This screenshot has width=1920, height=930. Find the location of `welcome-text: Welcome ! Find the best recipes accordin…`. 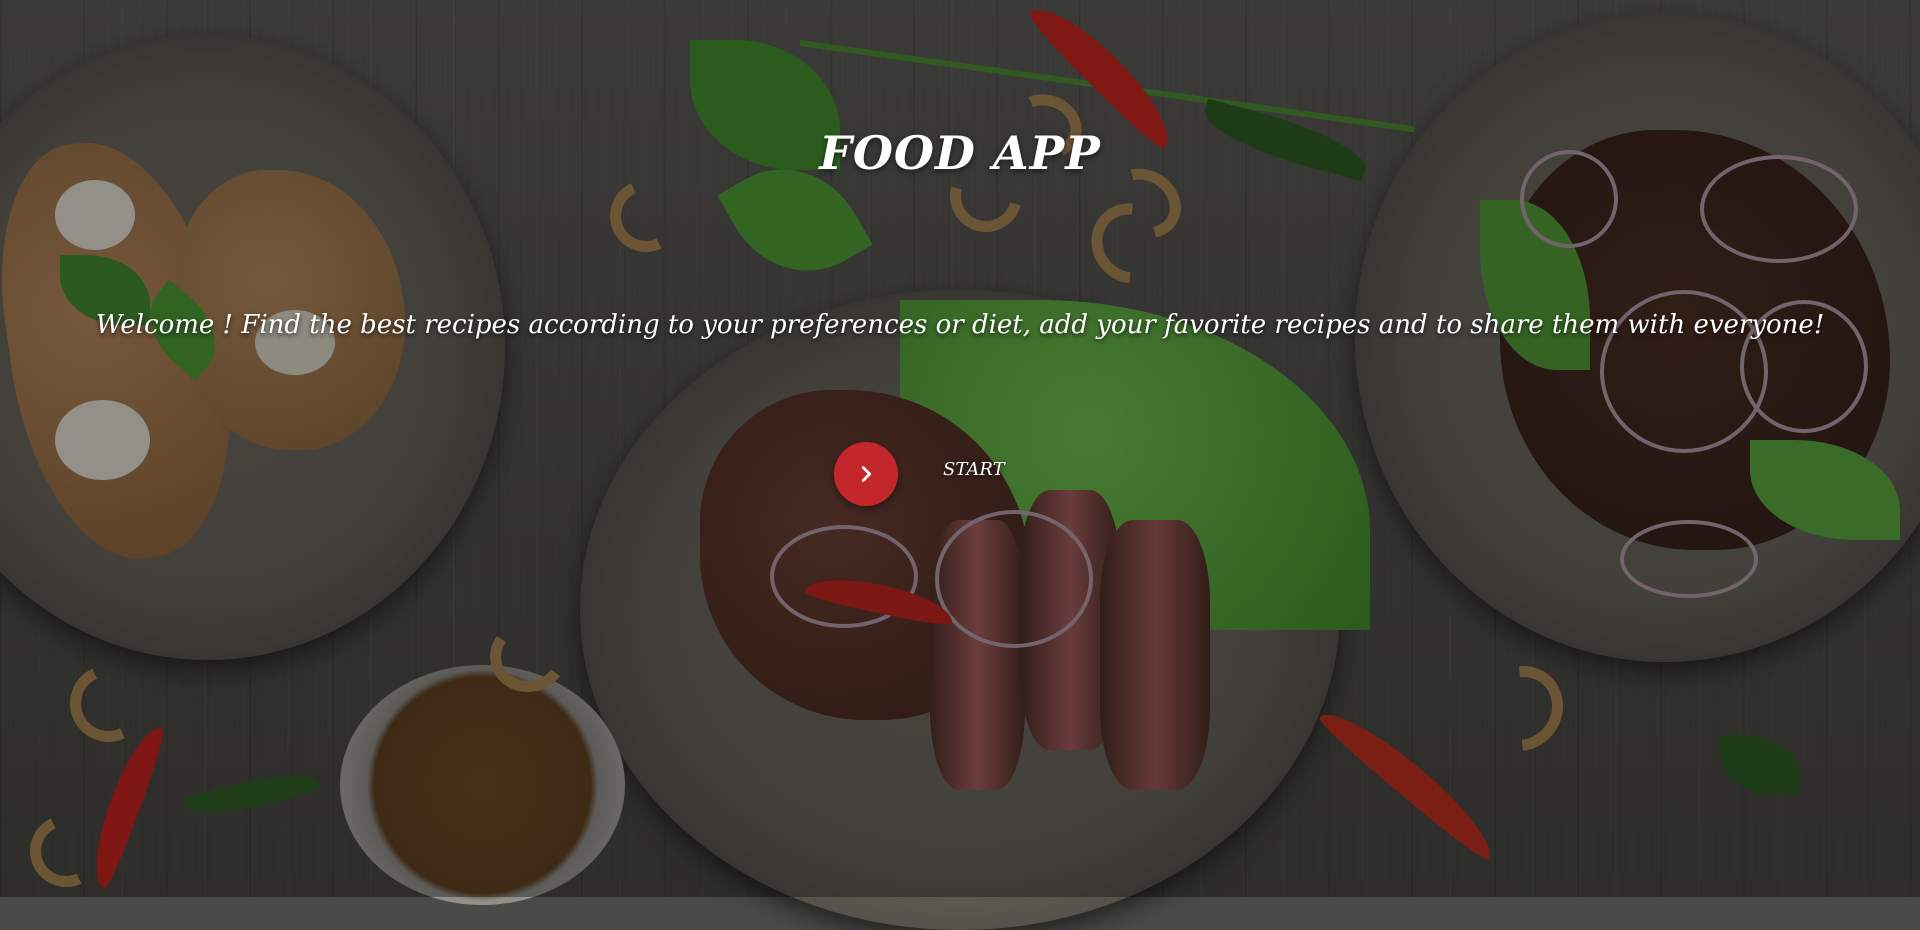

welcome-text: Welcome ! Find the best recipes accordin… is located at coordinates (960, 325).